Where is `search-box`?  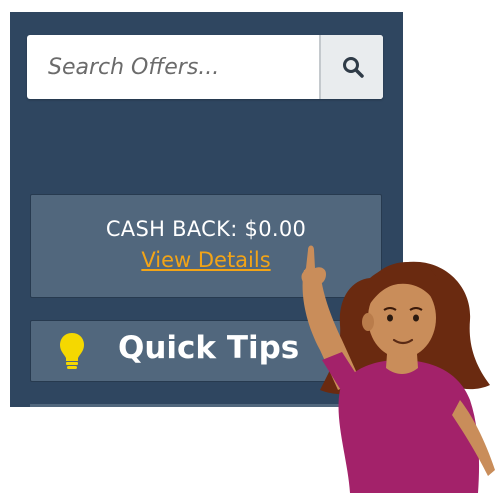 search-box is located at coordinates (205, 67).